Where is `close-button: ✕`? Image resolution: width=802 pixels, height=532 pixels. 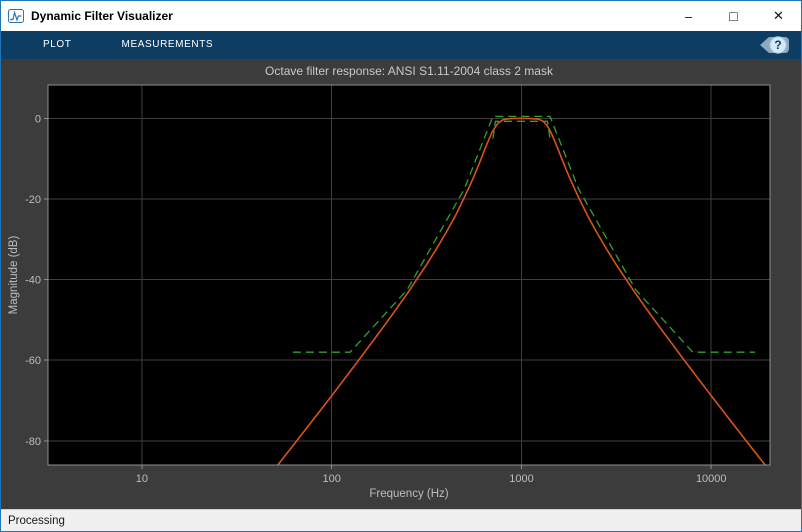 close-button: ✕ is located at coordinates (778, 16).